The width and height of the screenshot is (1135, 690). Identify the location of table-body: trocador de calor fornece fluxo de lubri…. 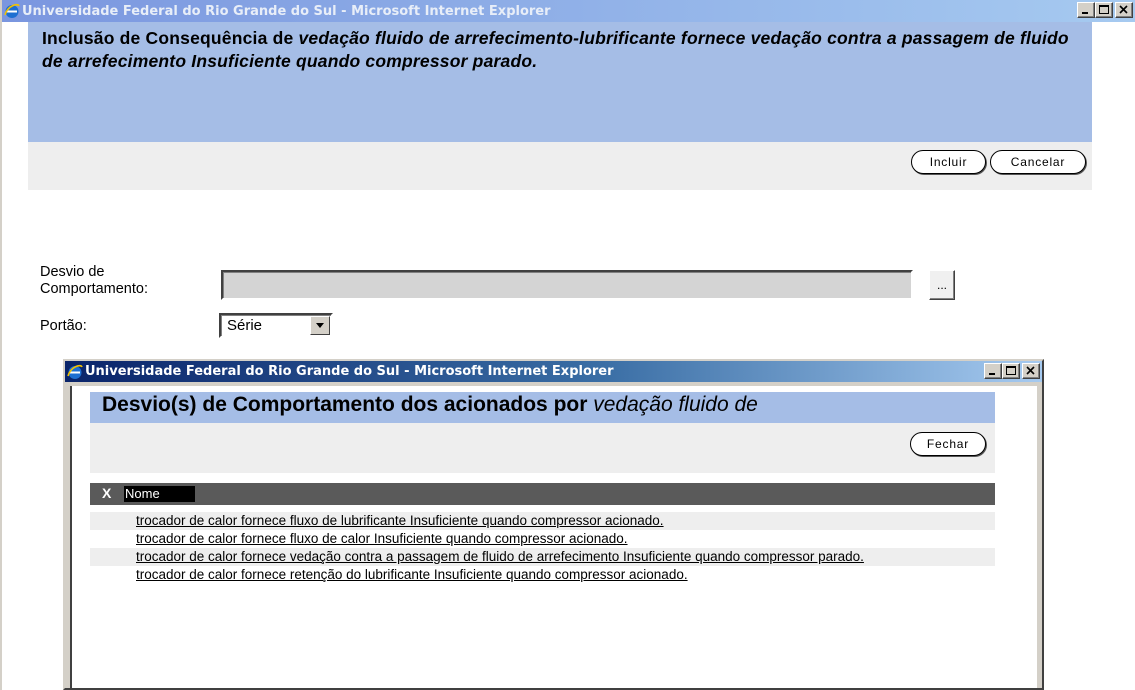
(542, 548).